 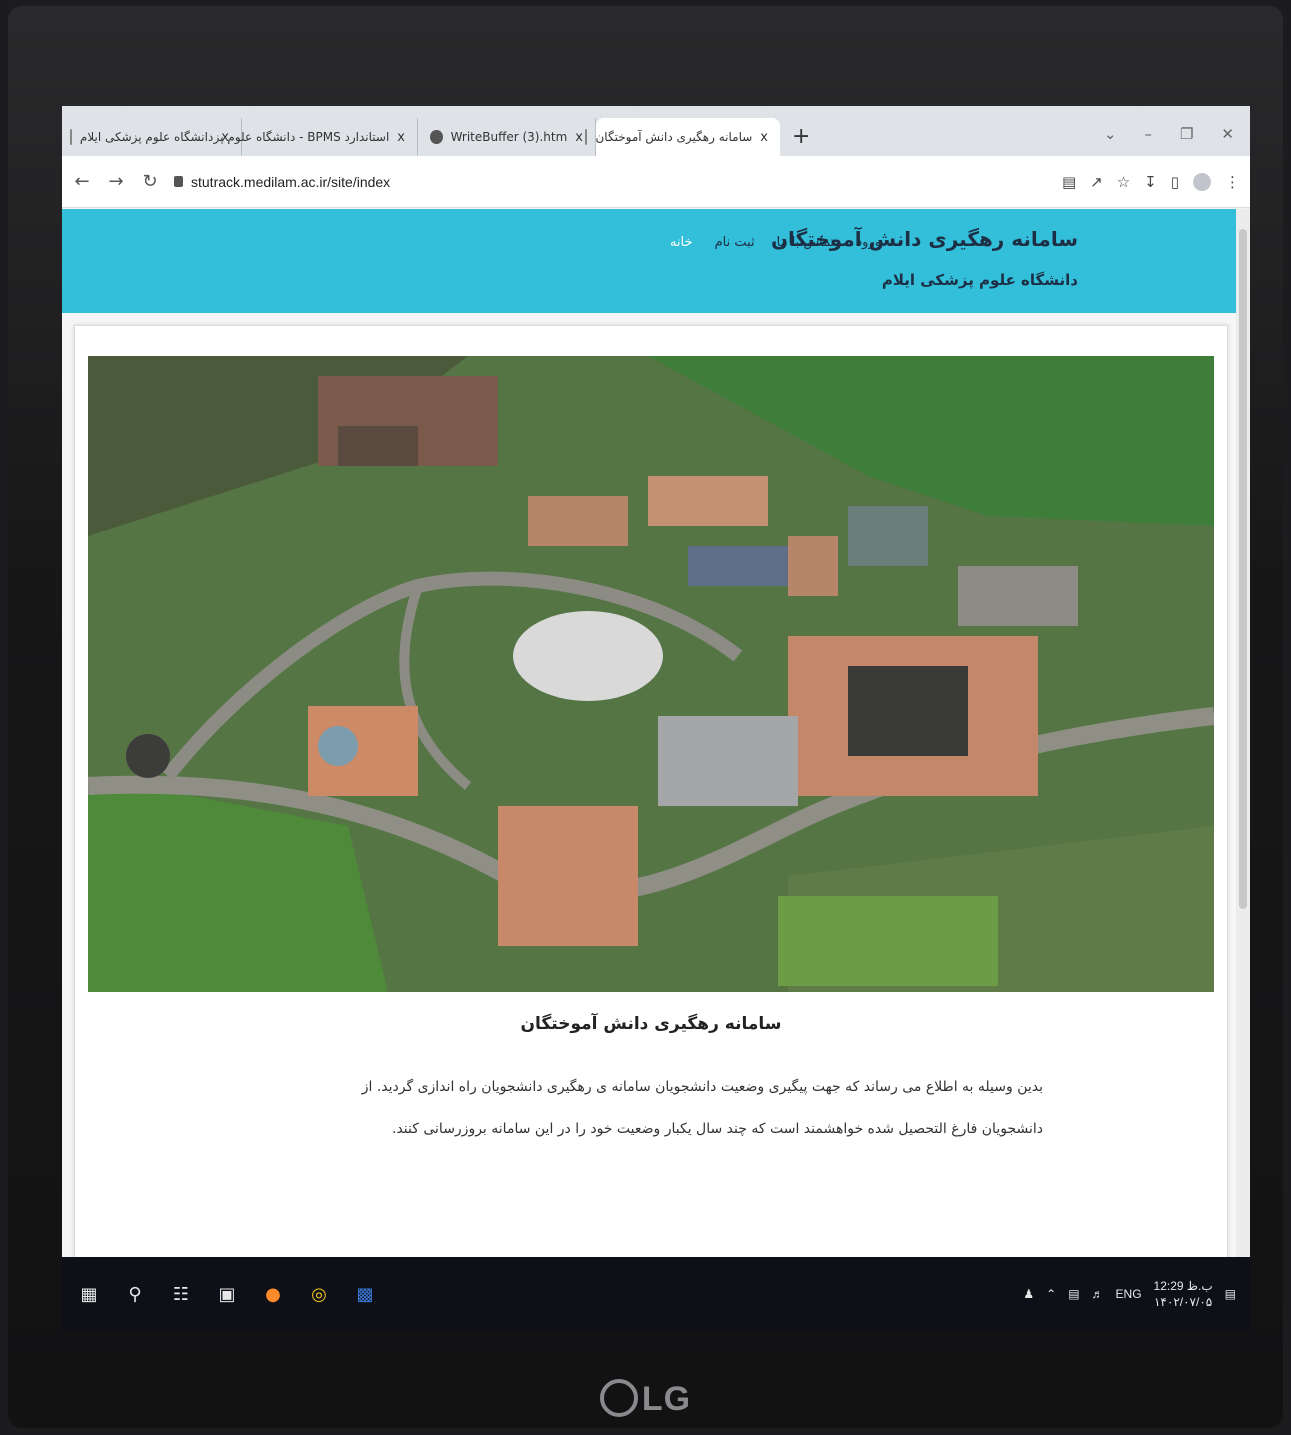 I want to click on back-icon: ←, so click(x=82, y=181).